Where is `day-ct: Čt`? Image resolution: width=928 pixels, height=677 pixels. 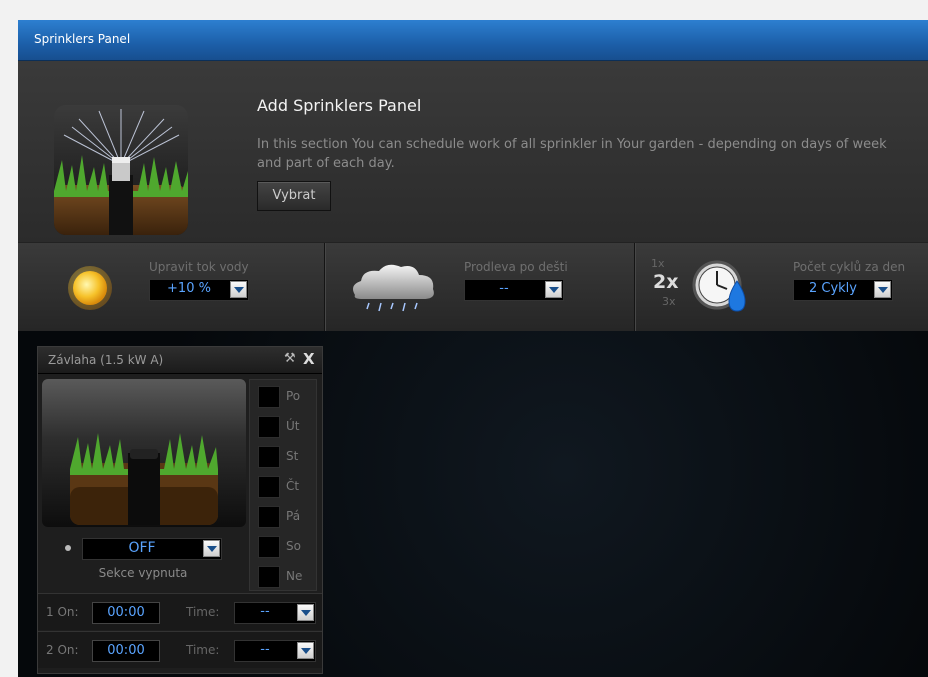 day-ct: Čt is located at coordinates (287, 488).